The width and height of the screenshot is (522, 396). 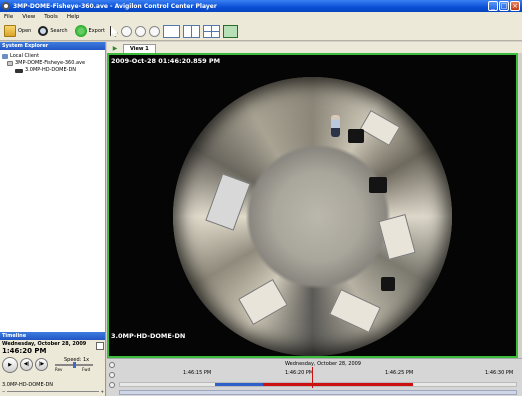 What do you see at coordinates (191, 31) in the screenshot?
I see `layout-split-icon` at bounding box center [191, 31].